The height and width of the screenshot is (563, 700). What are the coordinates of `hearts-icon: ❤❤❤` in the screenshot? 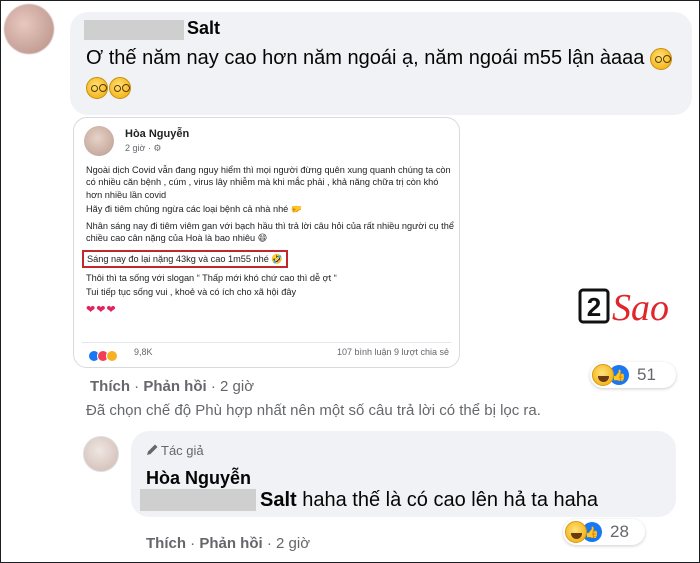 It's located at (101, 309).